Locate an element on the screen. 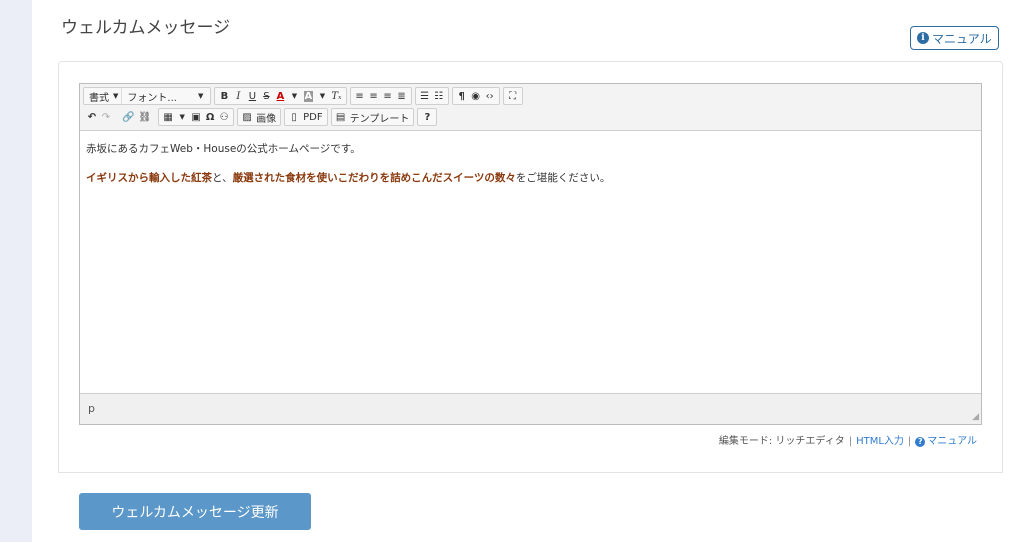 Image resolution: width=1024 pixels, height=553 pixels. plain-text: と、 is located at coordinates (222, 178).